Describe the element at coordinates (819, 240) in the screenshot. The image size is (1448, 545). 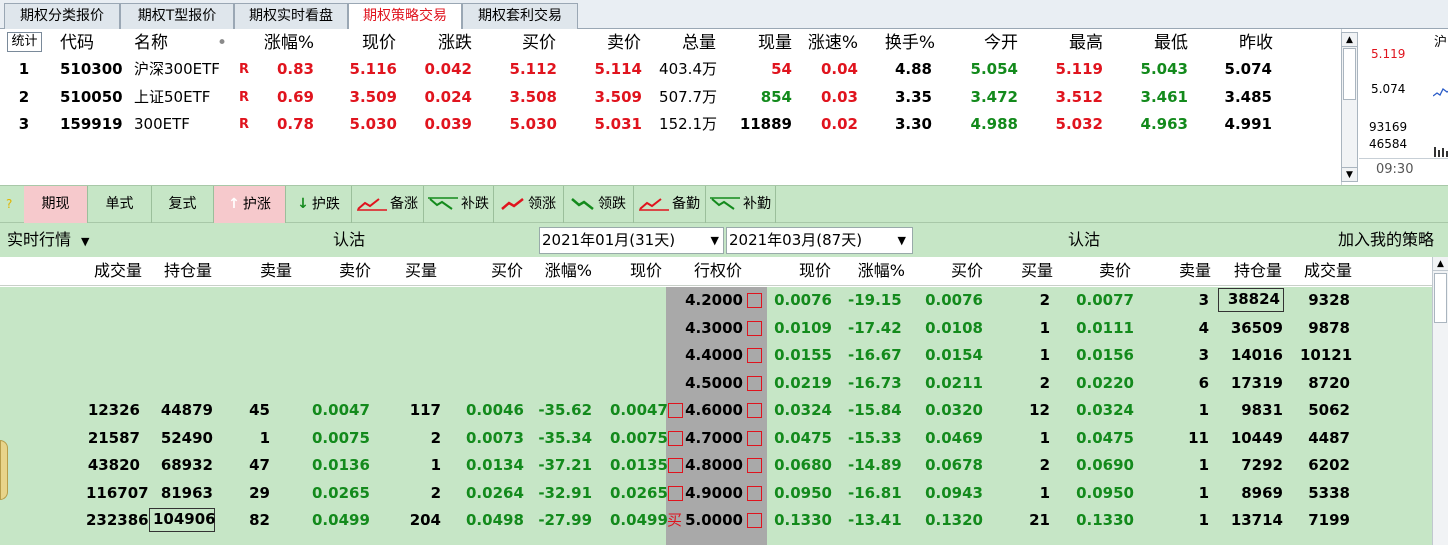
I see `expiry-select-2: 2021年03月(87天) ▼` at that location.